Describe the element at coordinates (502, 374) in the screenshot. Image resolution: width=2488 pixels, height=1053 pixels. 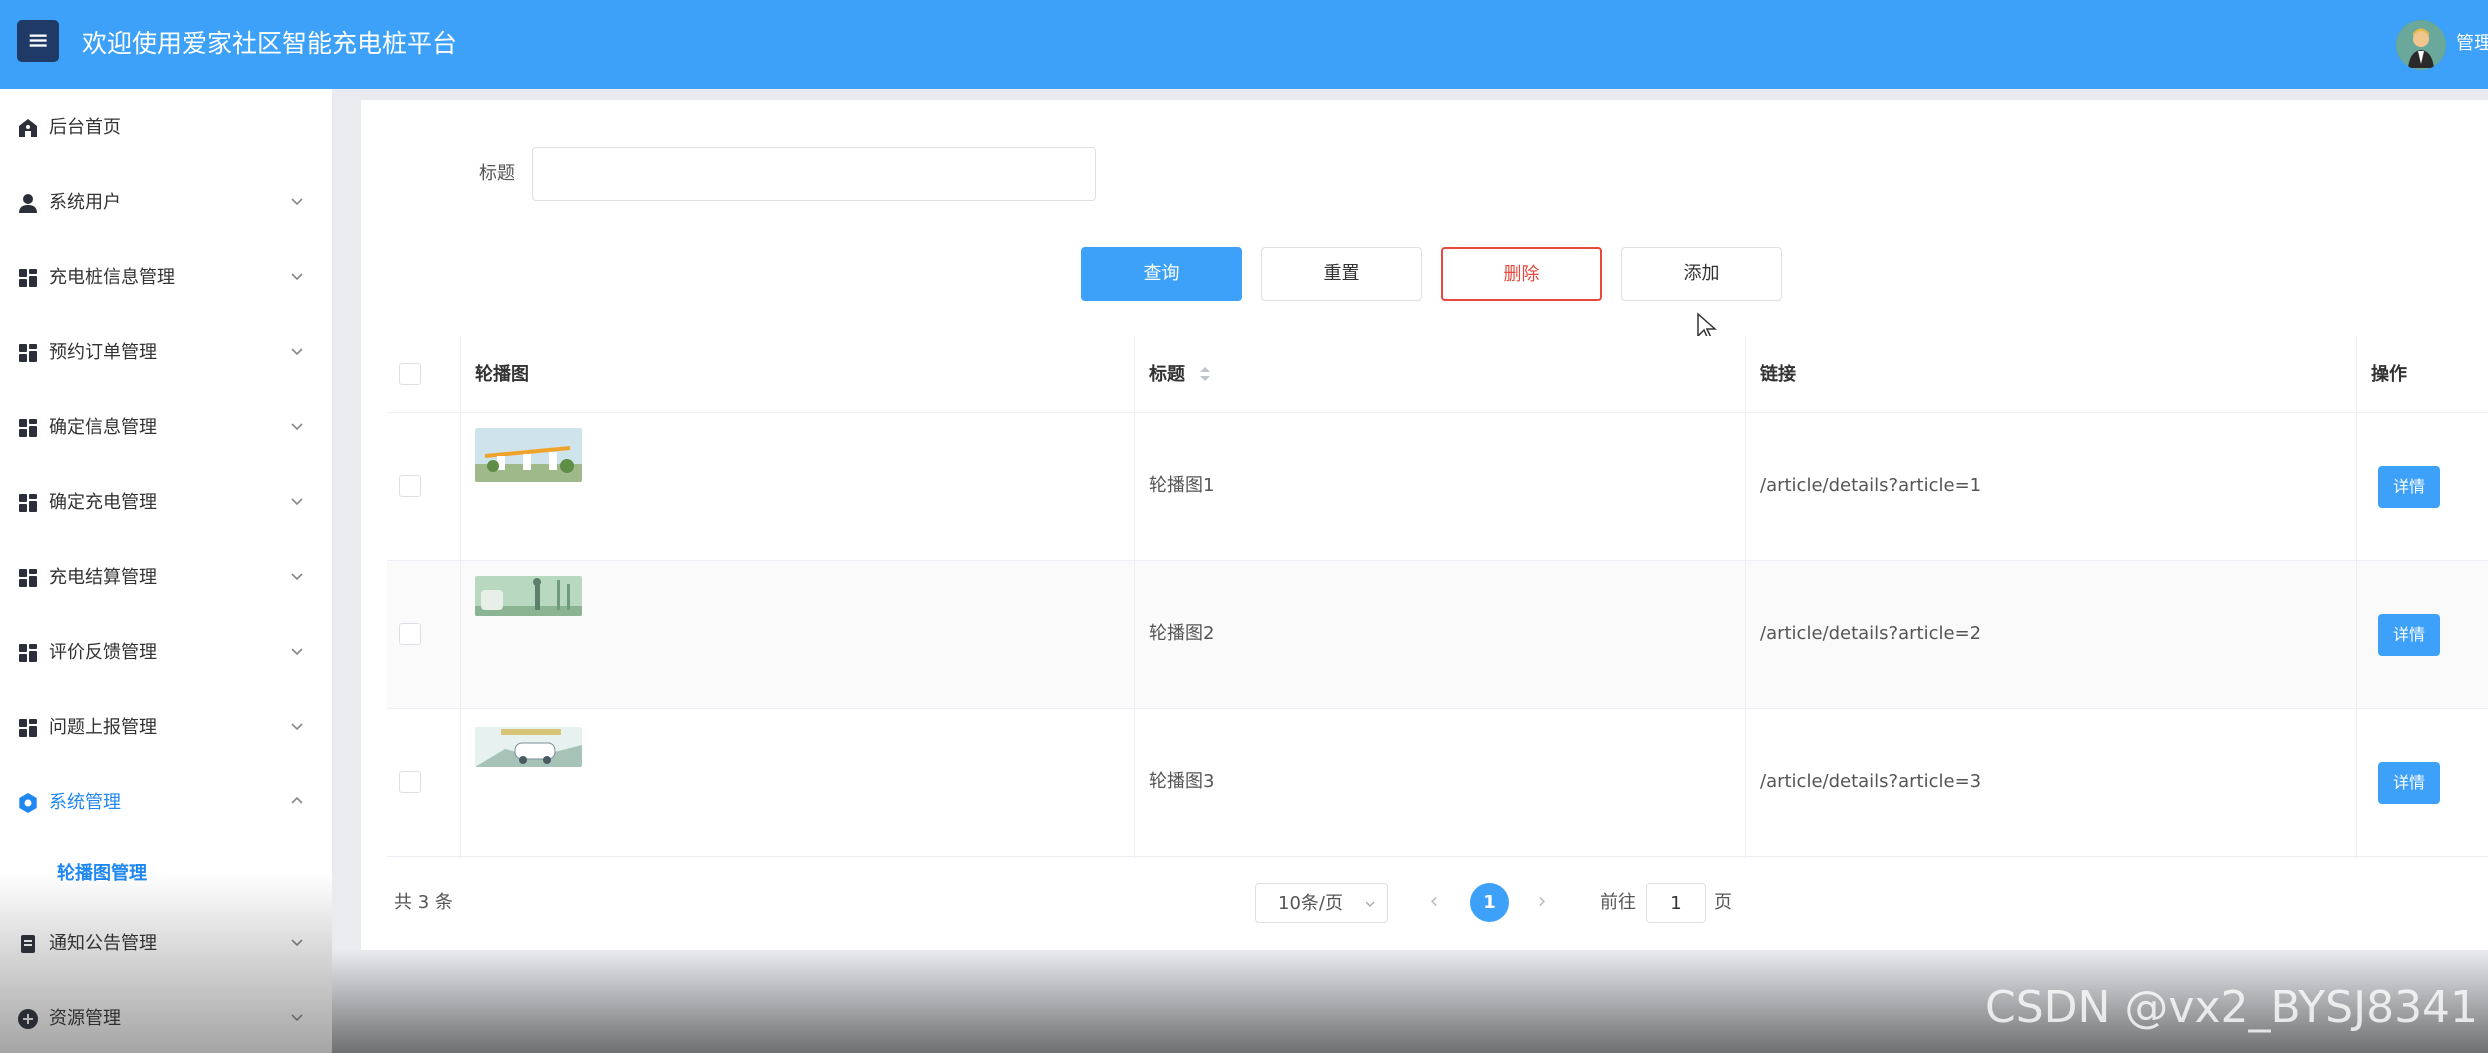
I see `column-header-image: 轮播图` at that location.